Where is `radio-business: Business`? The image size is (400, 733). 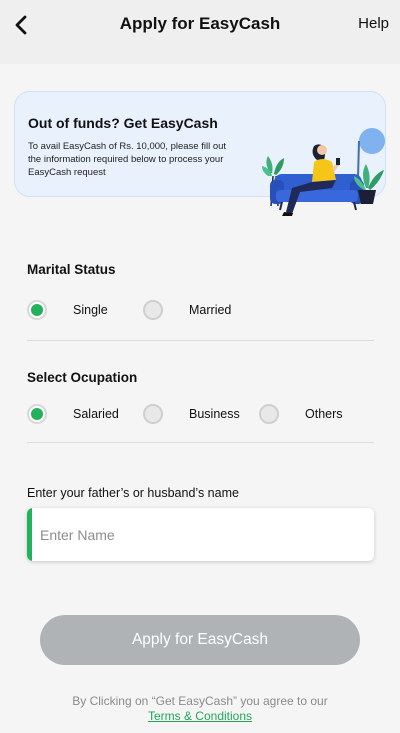
radio-business: Business is located at coordinates (191, 414).